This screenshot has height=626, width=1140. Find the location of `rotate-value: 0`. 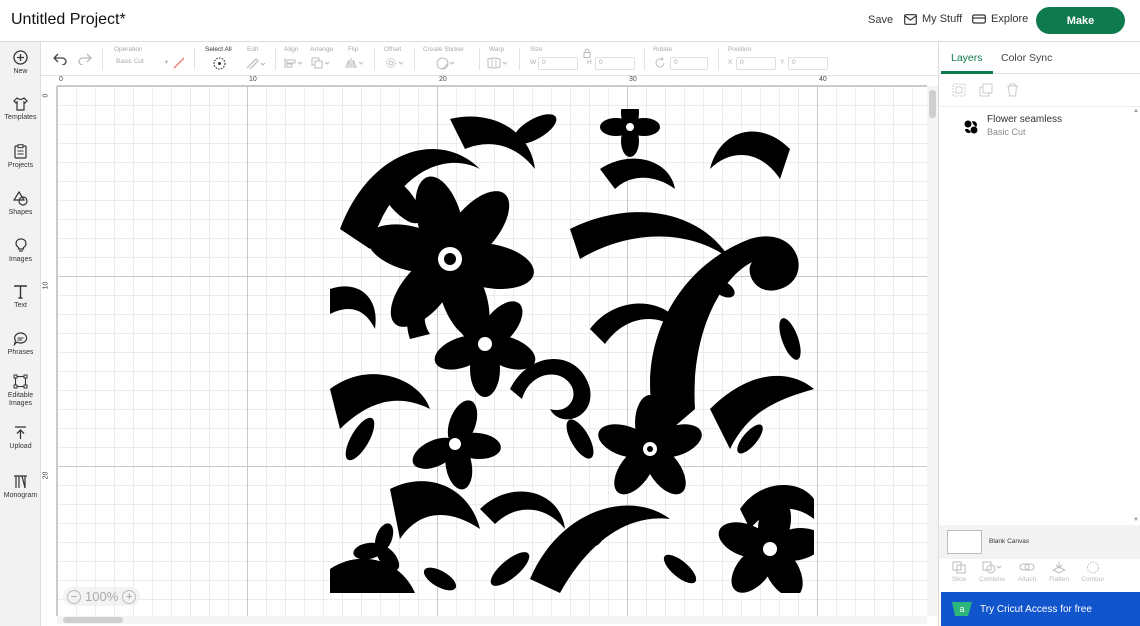

rotate-value: 0 is located at coordinates (676, 62).